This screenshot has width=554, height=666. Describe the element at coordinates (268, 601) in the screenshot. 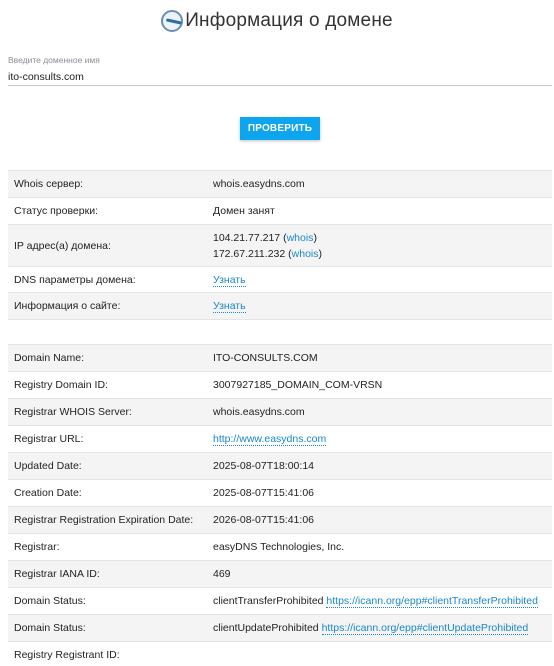

I see `status-code: clientTransferProhibited` at that location.